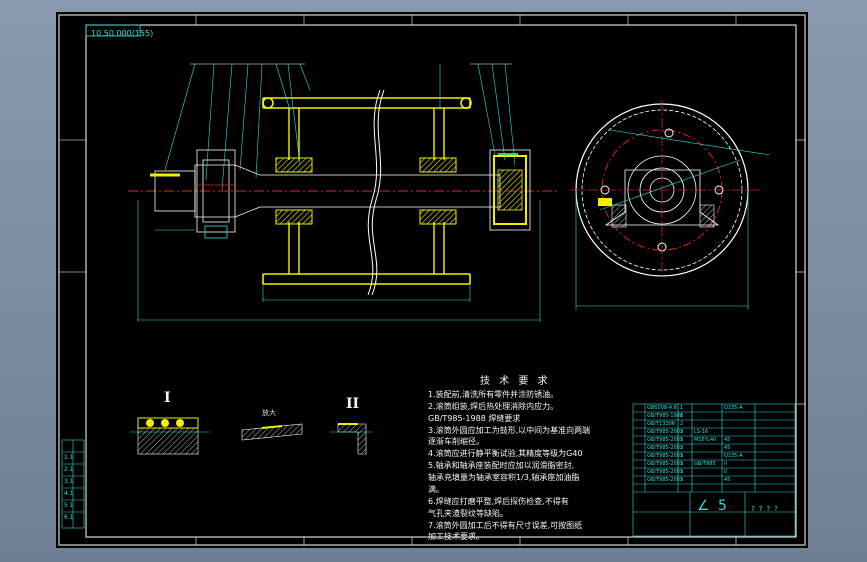 The height and width of the screenshot is (562, 867). Describe the element at coordinates (766, 509) in the screenshot. I see `title-block-right-text: ????` at that location.